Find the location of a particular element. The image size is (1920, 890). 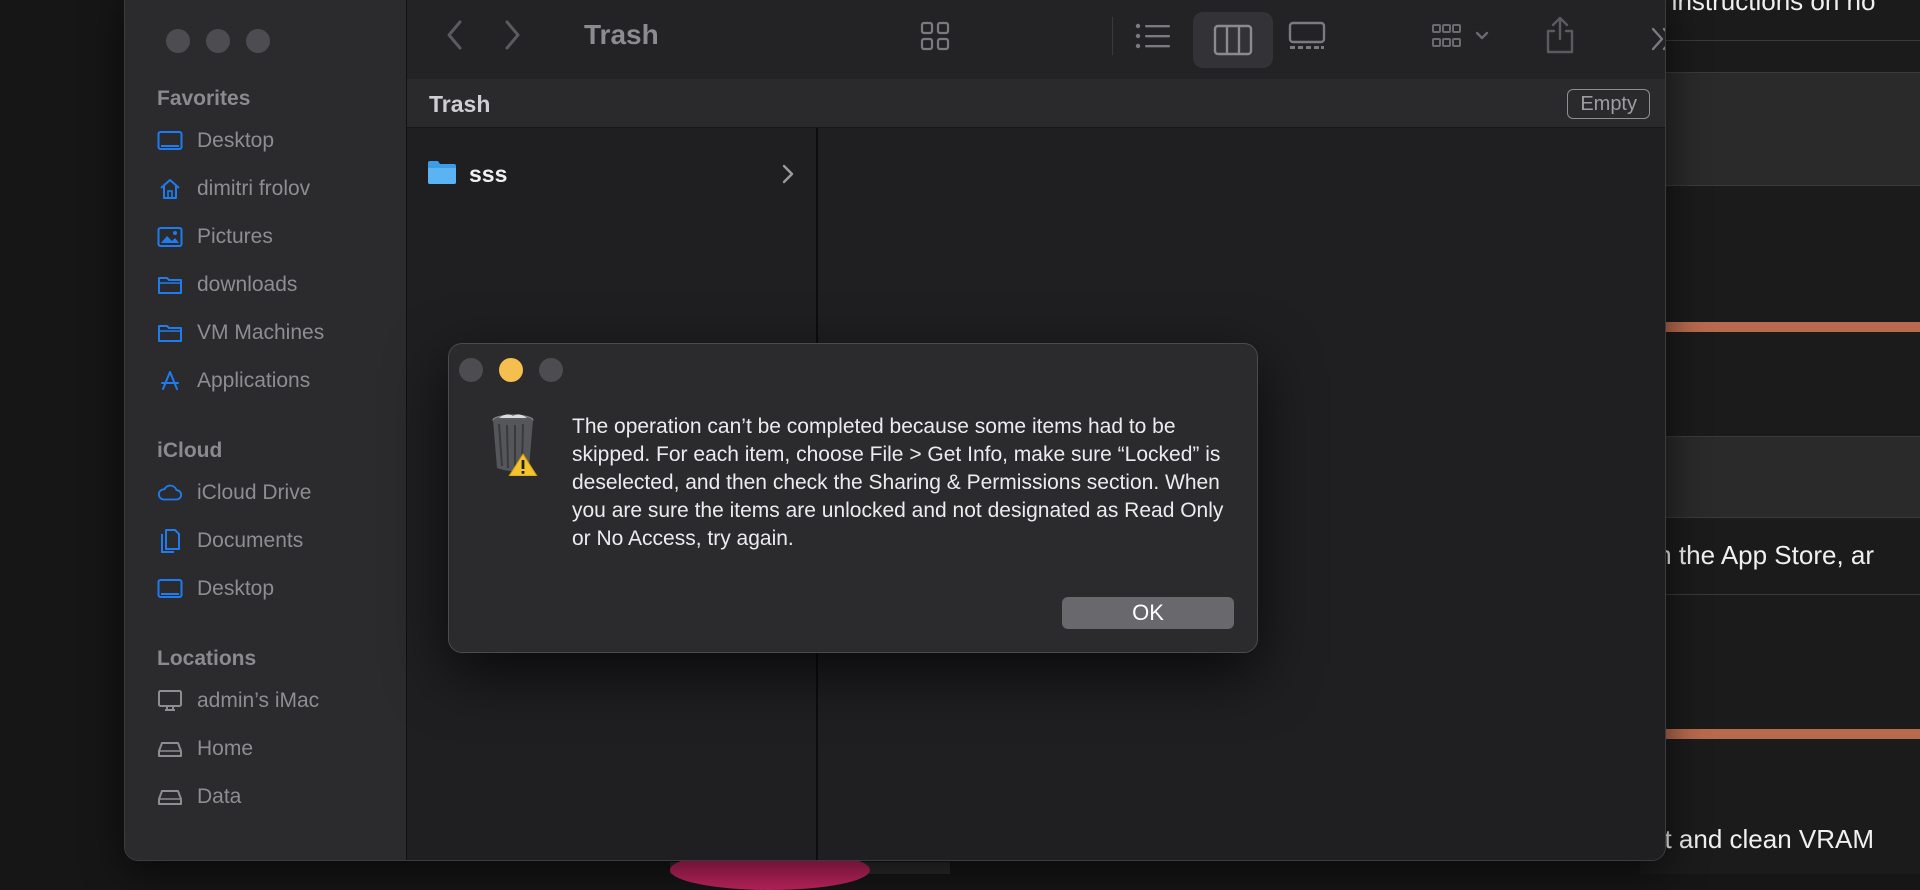

double-chevron-right-icon is located at coordinates (1658, 39).